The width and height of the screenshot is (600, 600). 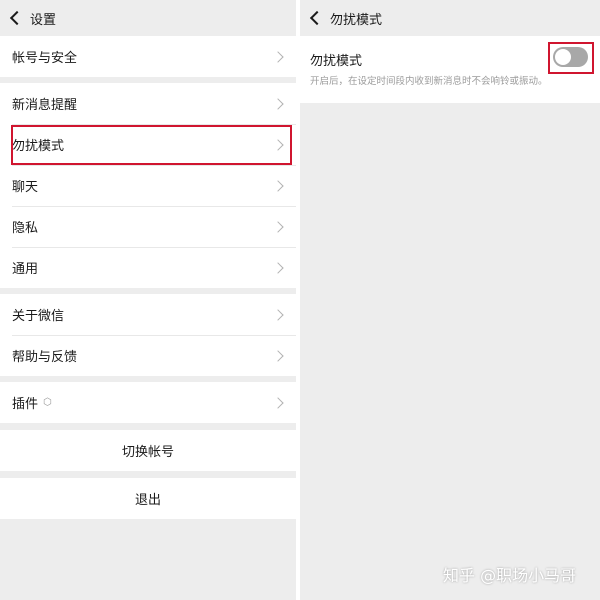 I want to click on logout-button: 退出, so click(x=148, y=498).